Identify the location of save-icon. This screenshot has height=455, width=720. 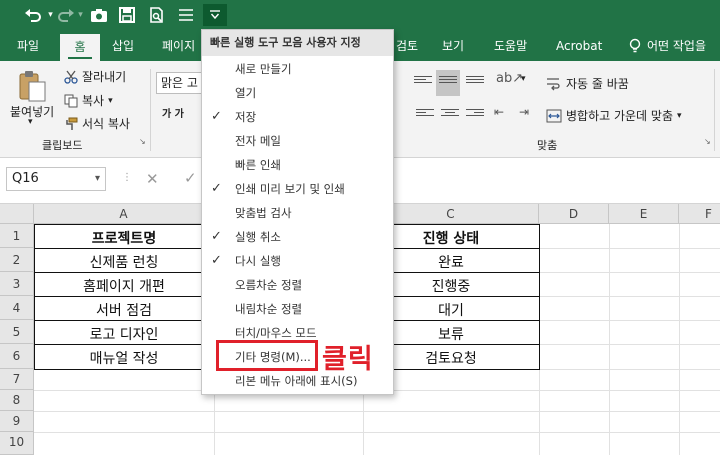
(127, 15).